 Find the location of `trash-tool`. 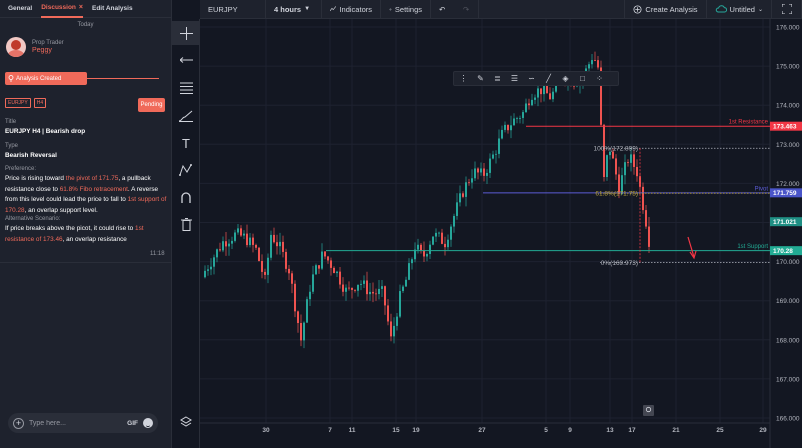

trash-tool is located at coordinates (186, 224).